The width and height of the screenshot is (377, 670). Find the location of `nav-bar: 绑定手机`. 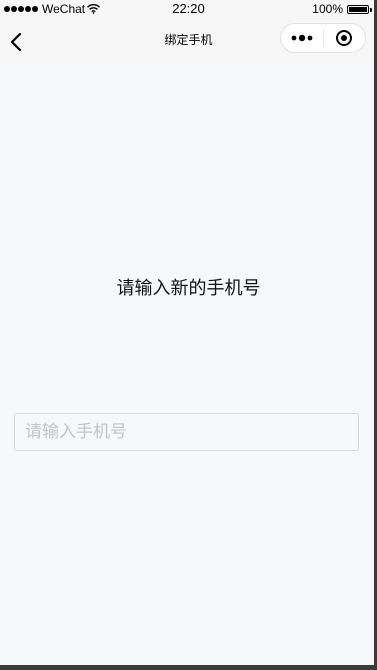

nav-bar: 绑定手机 is located at coordinates (188, 42).